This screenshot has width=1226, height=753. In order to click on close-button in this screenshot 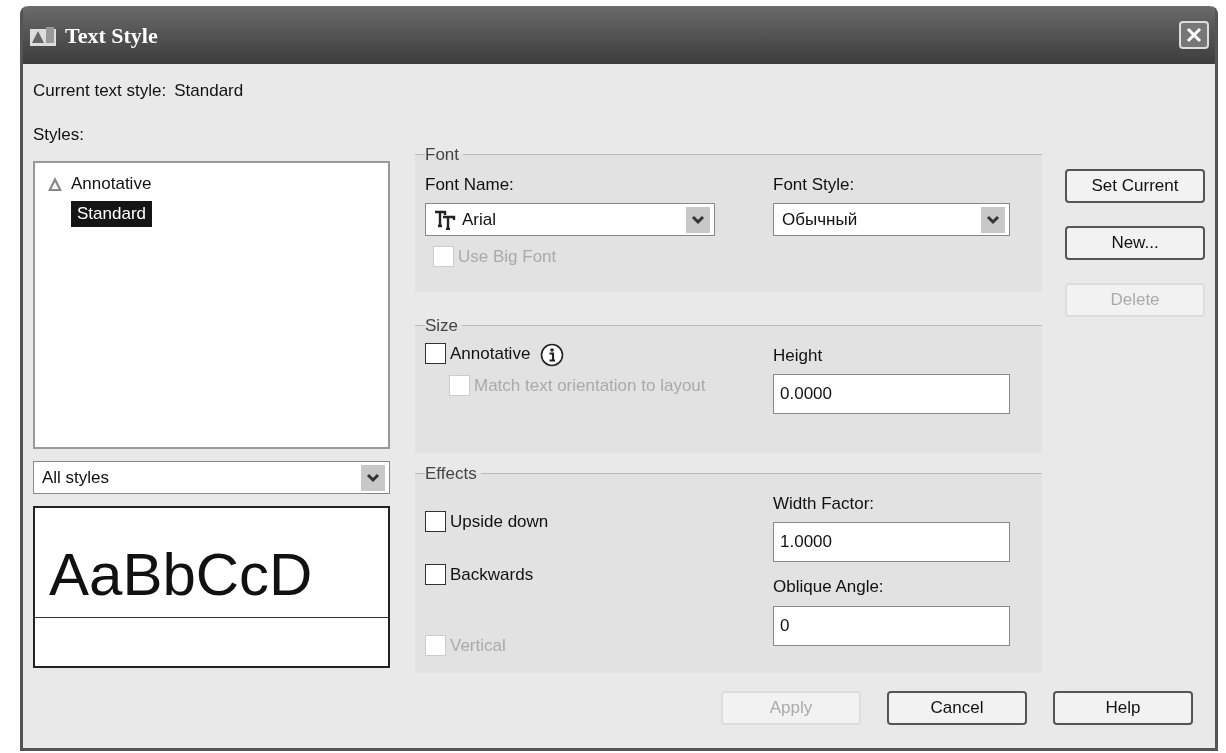, I will do `click(1194, 35)`.